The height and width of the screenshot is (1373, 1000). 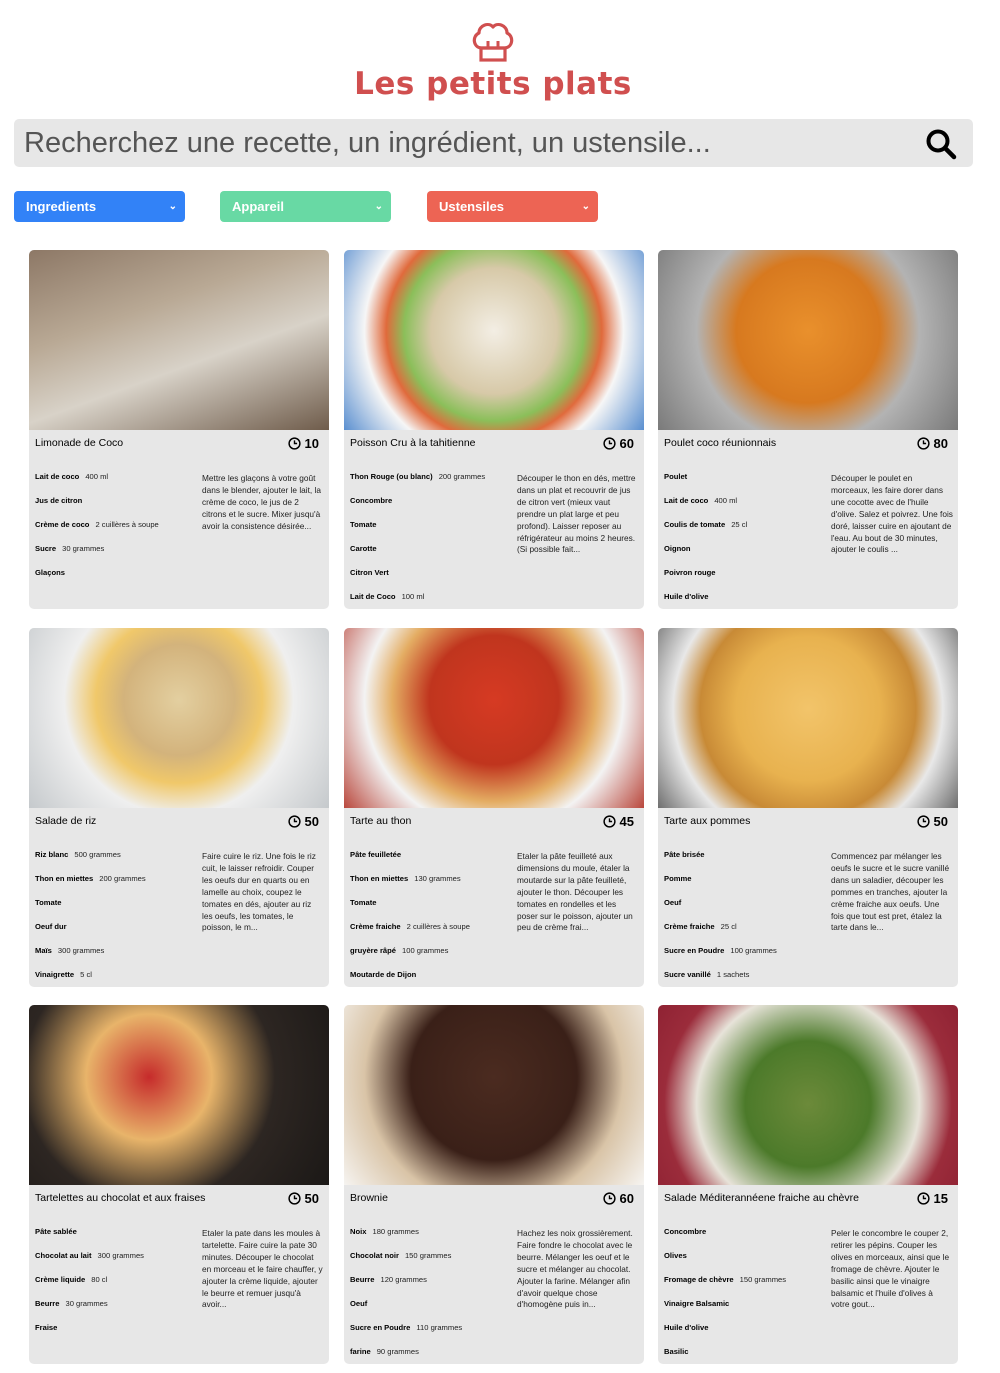 What do you see at coordinates (46, 548) in the screenshot?
I see `ingredient-name: Sucre` at bounding box center [46, 548].